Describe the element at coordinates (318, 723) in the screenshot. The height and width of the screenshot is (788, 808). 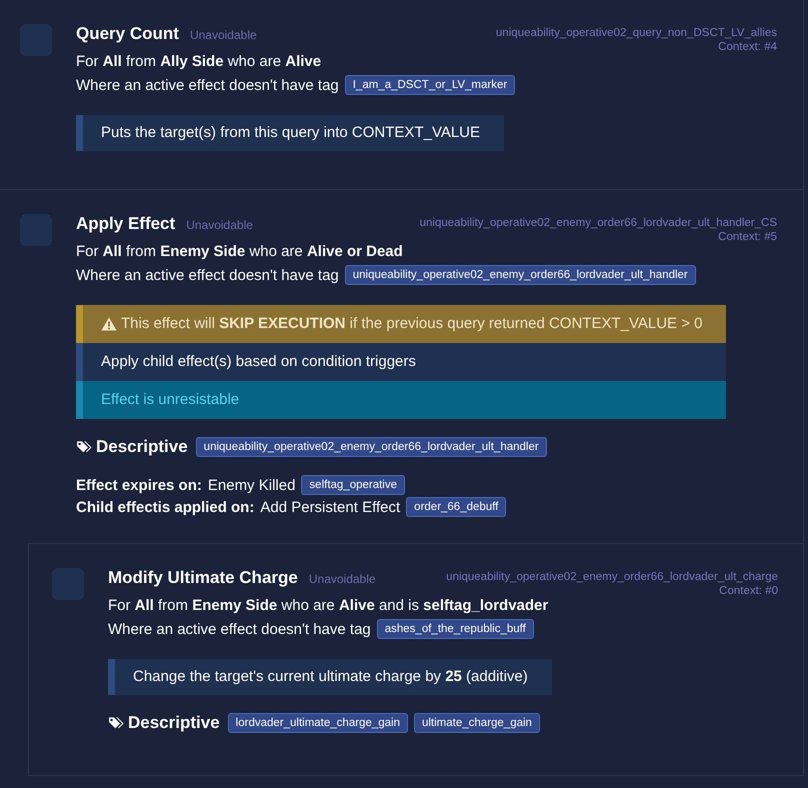
I see `tag-chip: lordvader_ultimate_charge_gain` at that location.